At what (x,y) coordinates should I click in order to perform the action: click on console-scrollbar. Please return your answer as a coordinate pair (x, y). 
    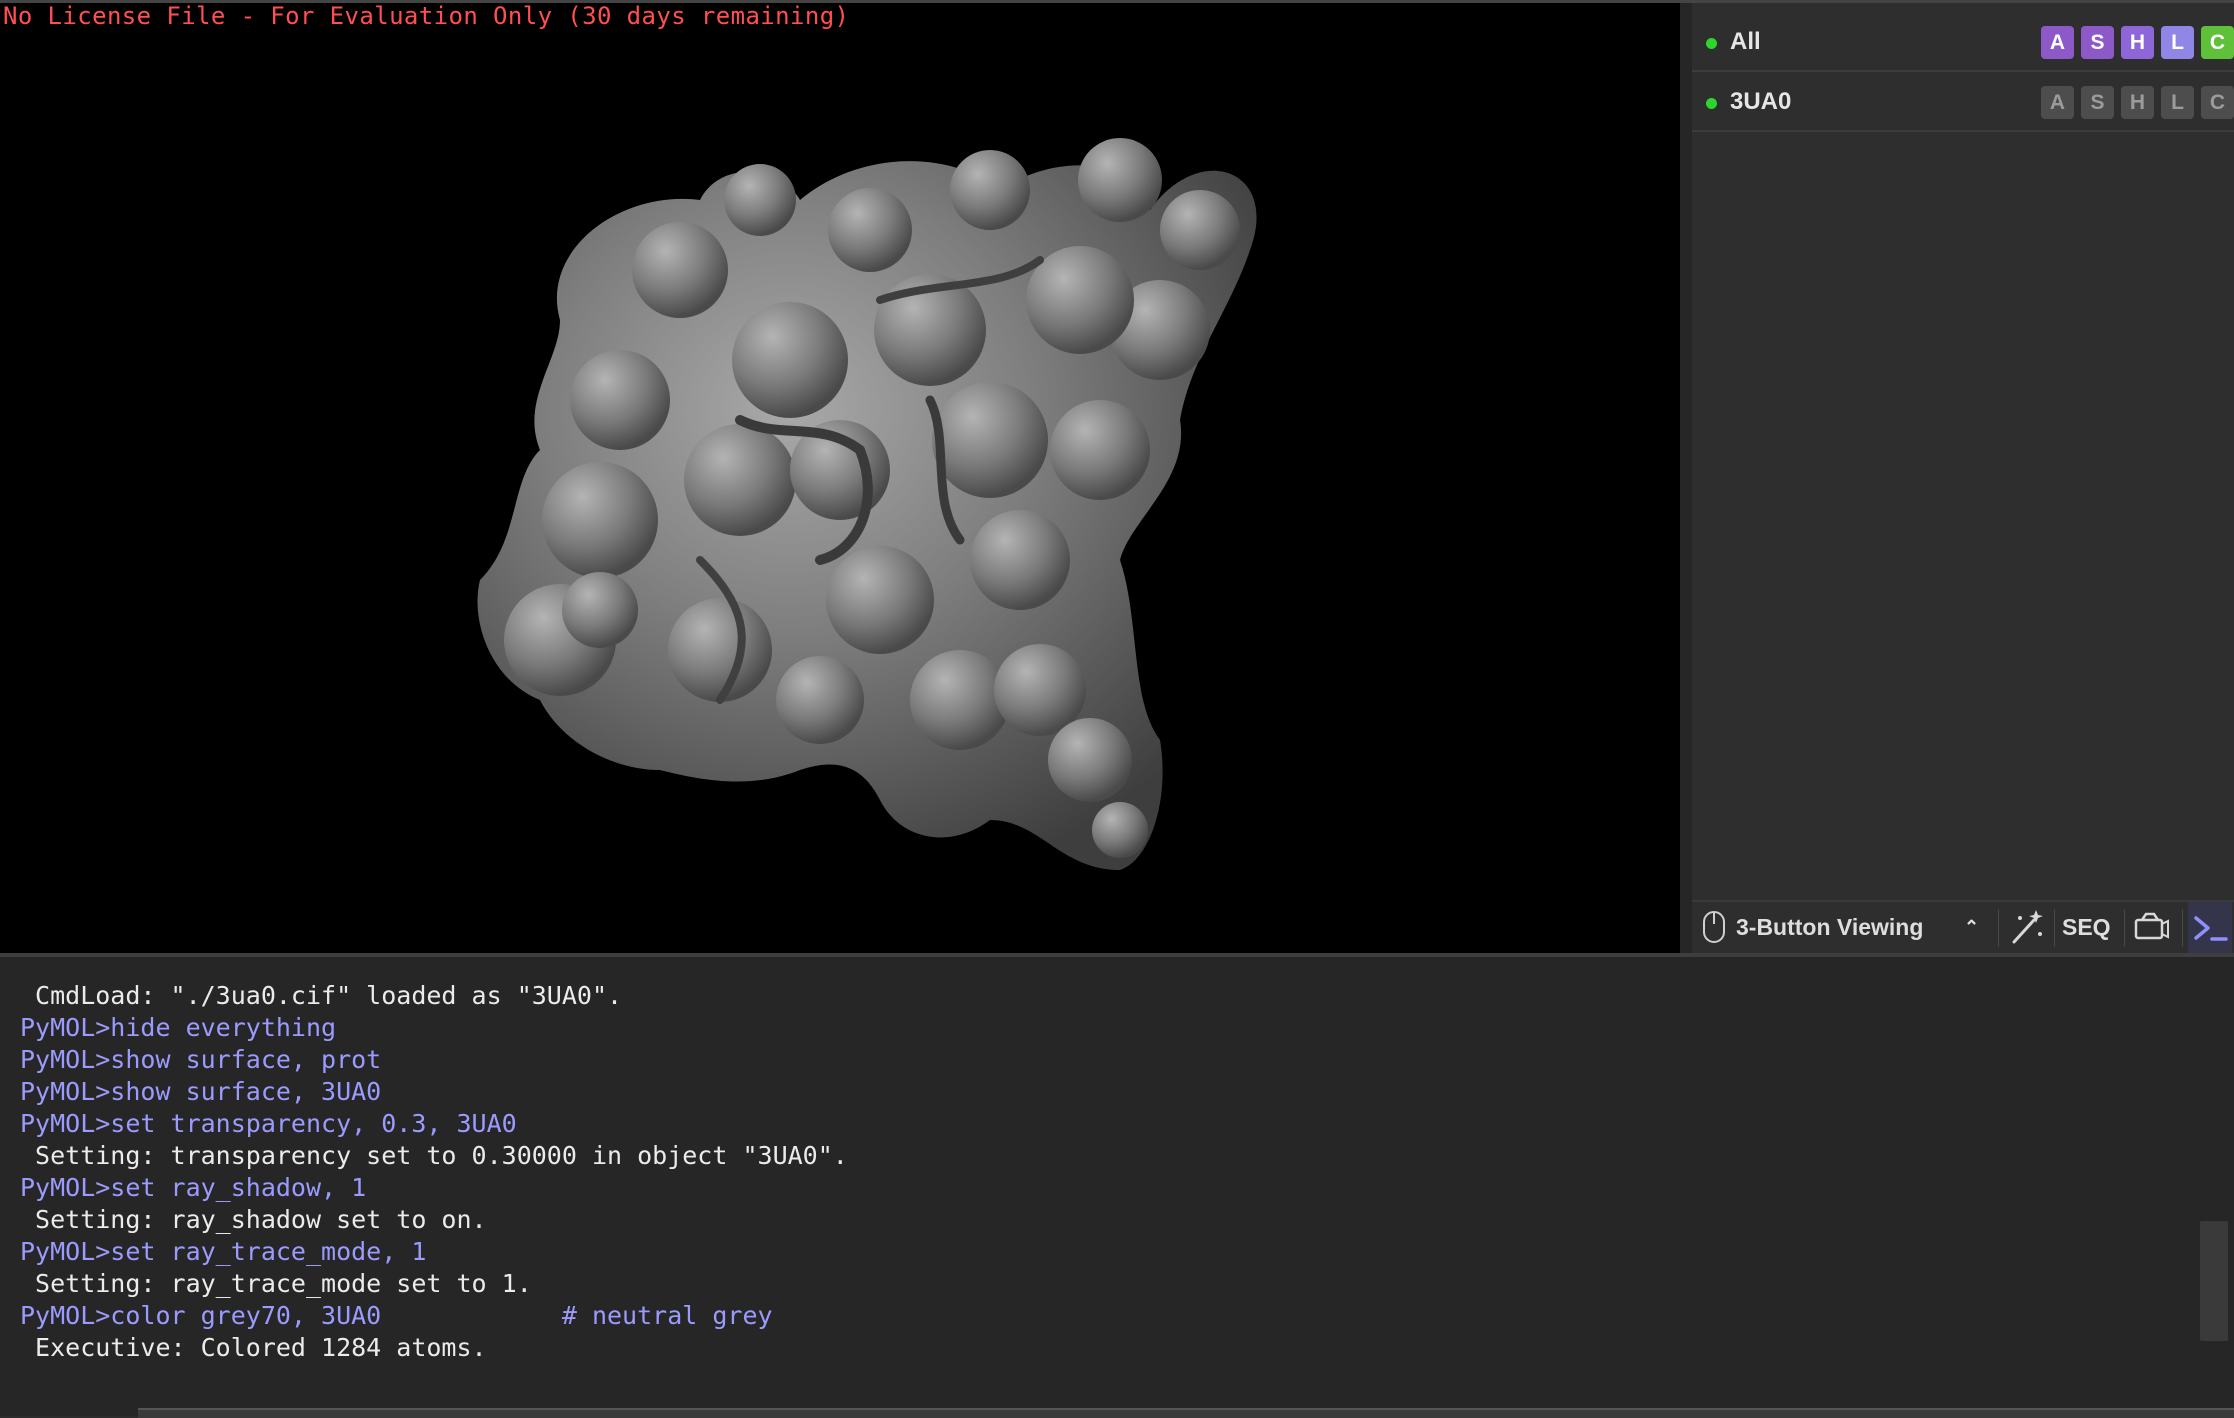
    Looking at the image, I should click on (2214, 1281).